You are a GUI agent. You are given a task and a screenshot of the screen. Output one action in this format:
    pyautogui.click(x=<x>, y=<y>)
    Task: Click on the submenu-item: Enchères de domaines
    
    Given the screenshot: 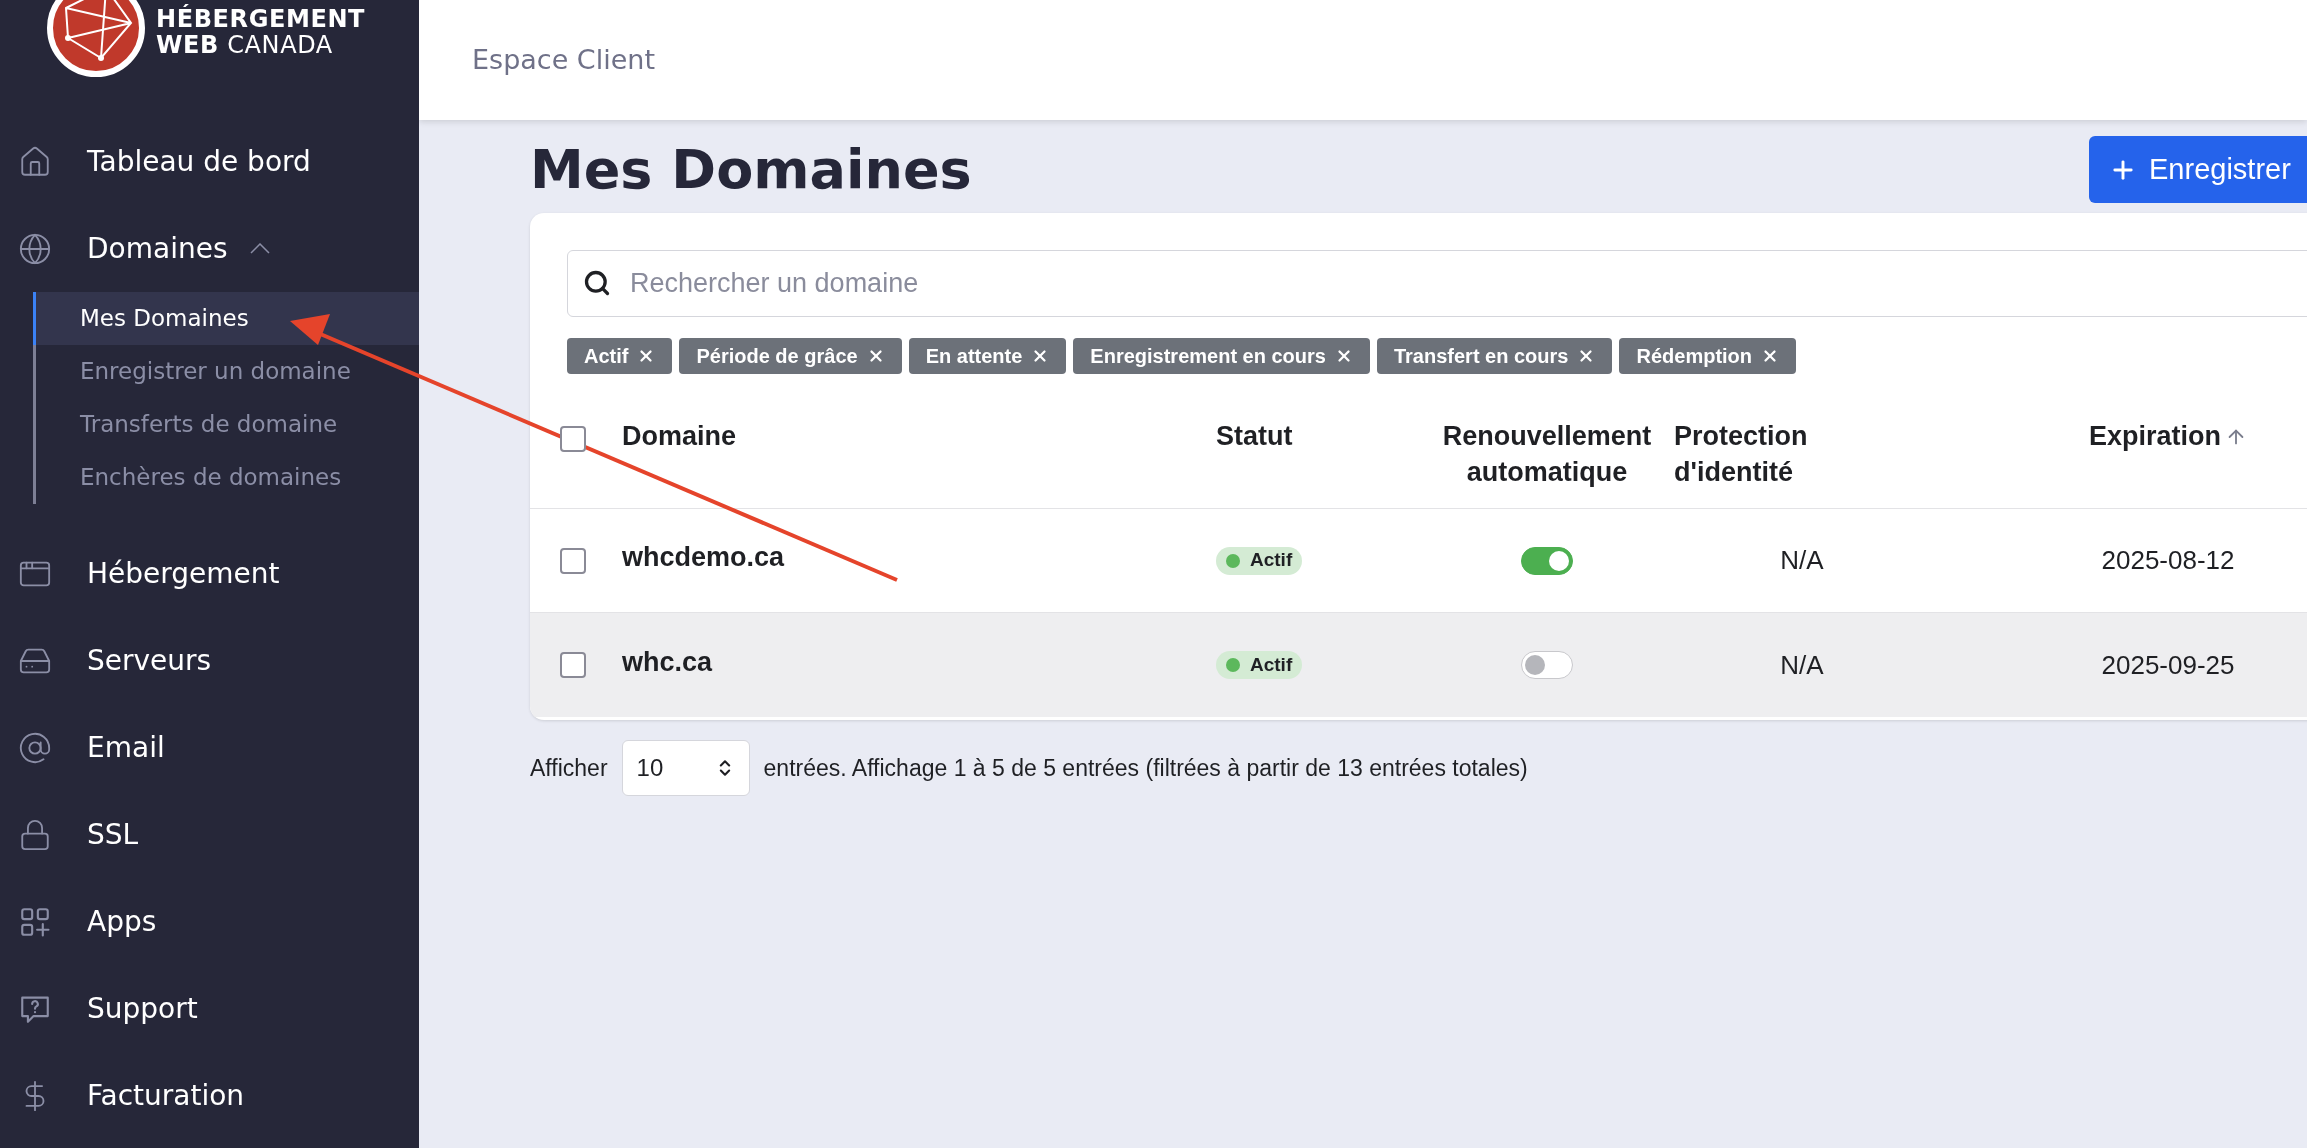 What is the action you would take?
    pyautogui.click(x=226, y=477)
    